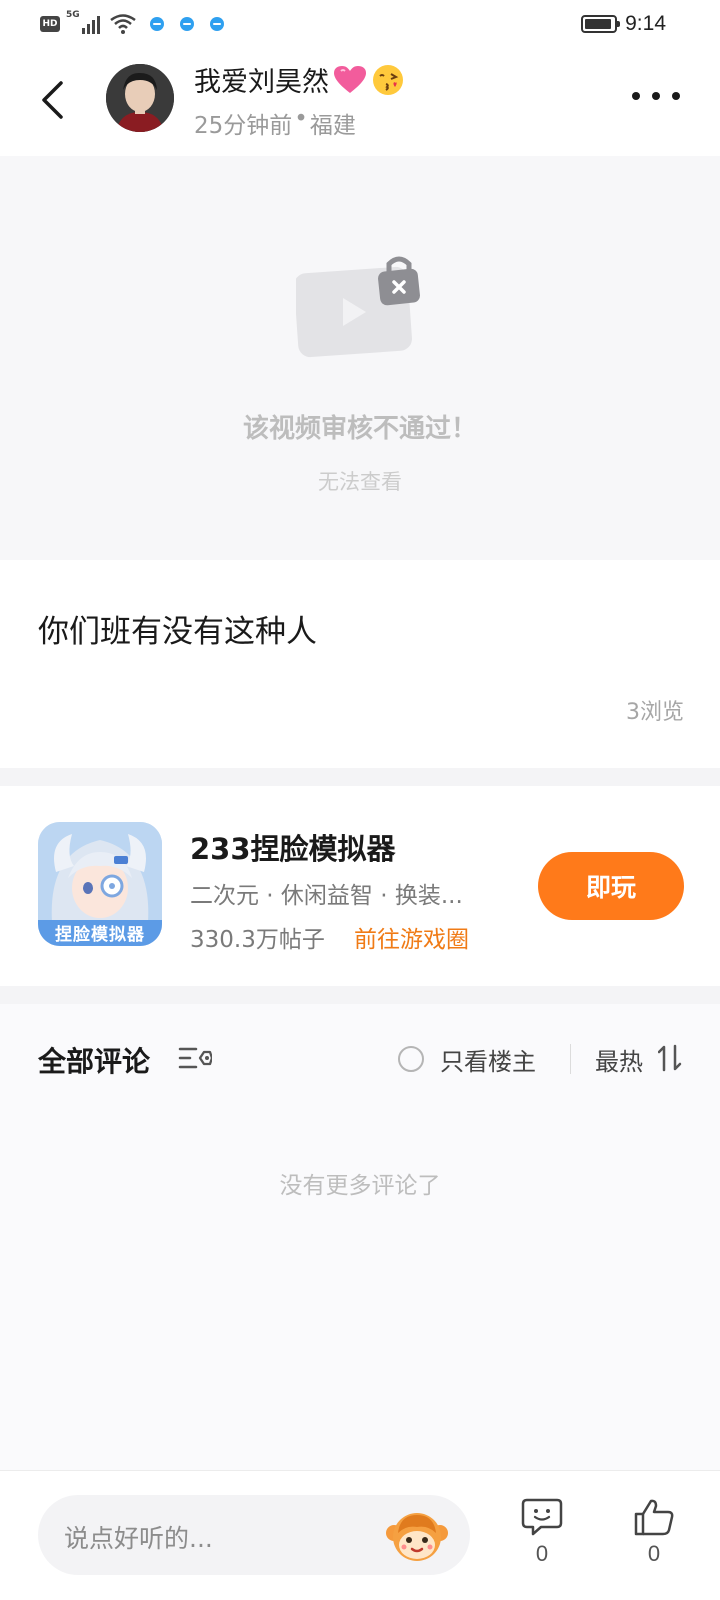 Image resolution: width=720 pixels, height=1600 pixels. Describe the element at coordinates (360, 1186) in the screenshot. I see `no-more-comments: 没有更多评论了` at that location.